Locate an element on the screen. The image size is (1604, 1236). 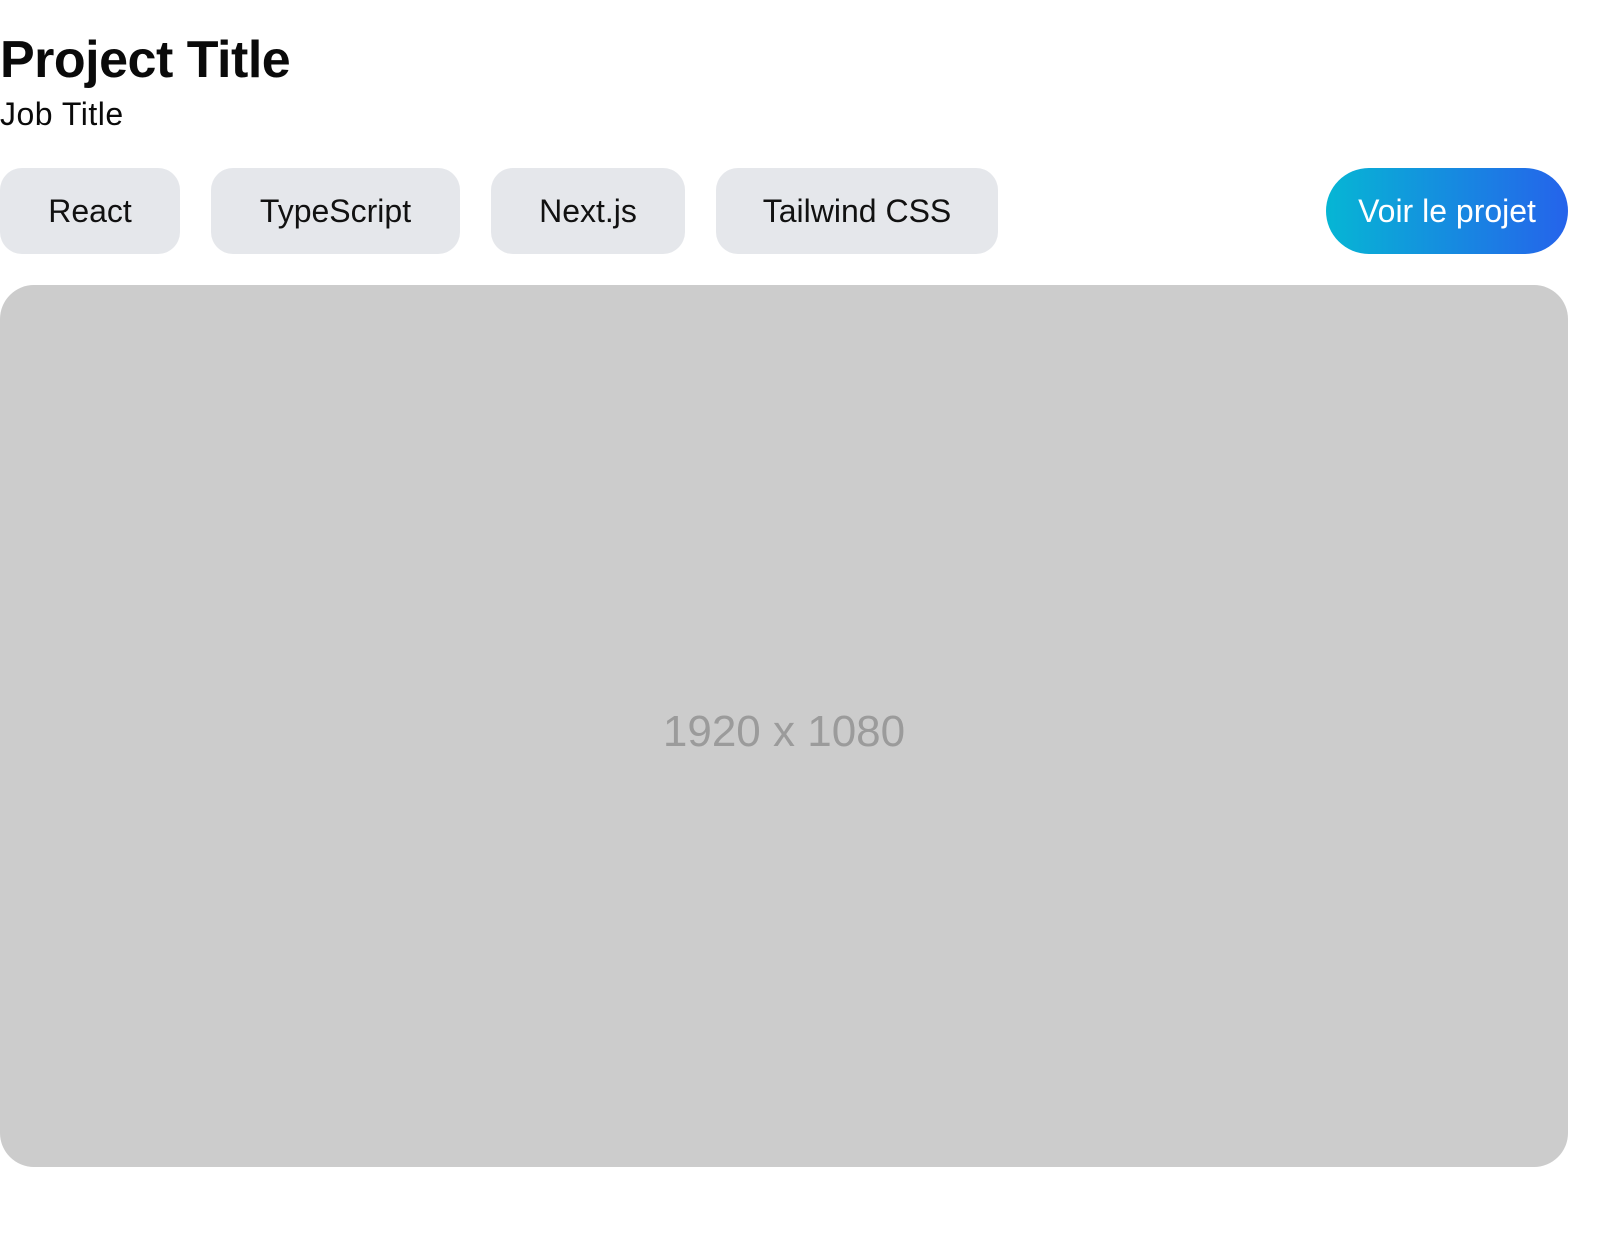
tech-tag-typescript: TypeScript is located at coordinates (335, 211).